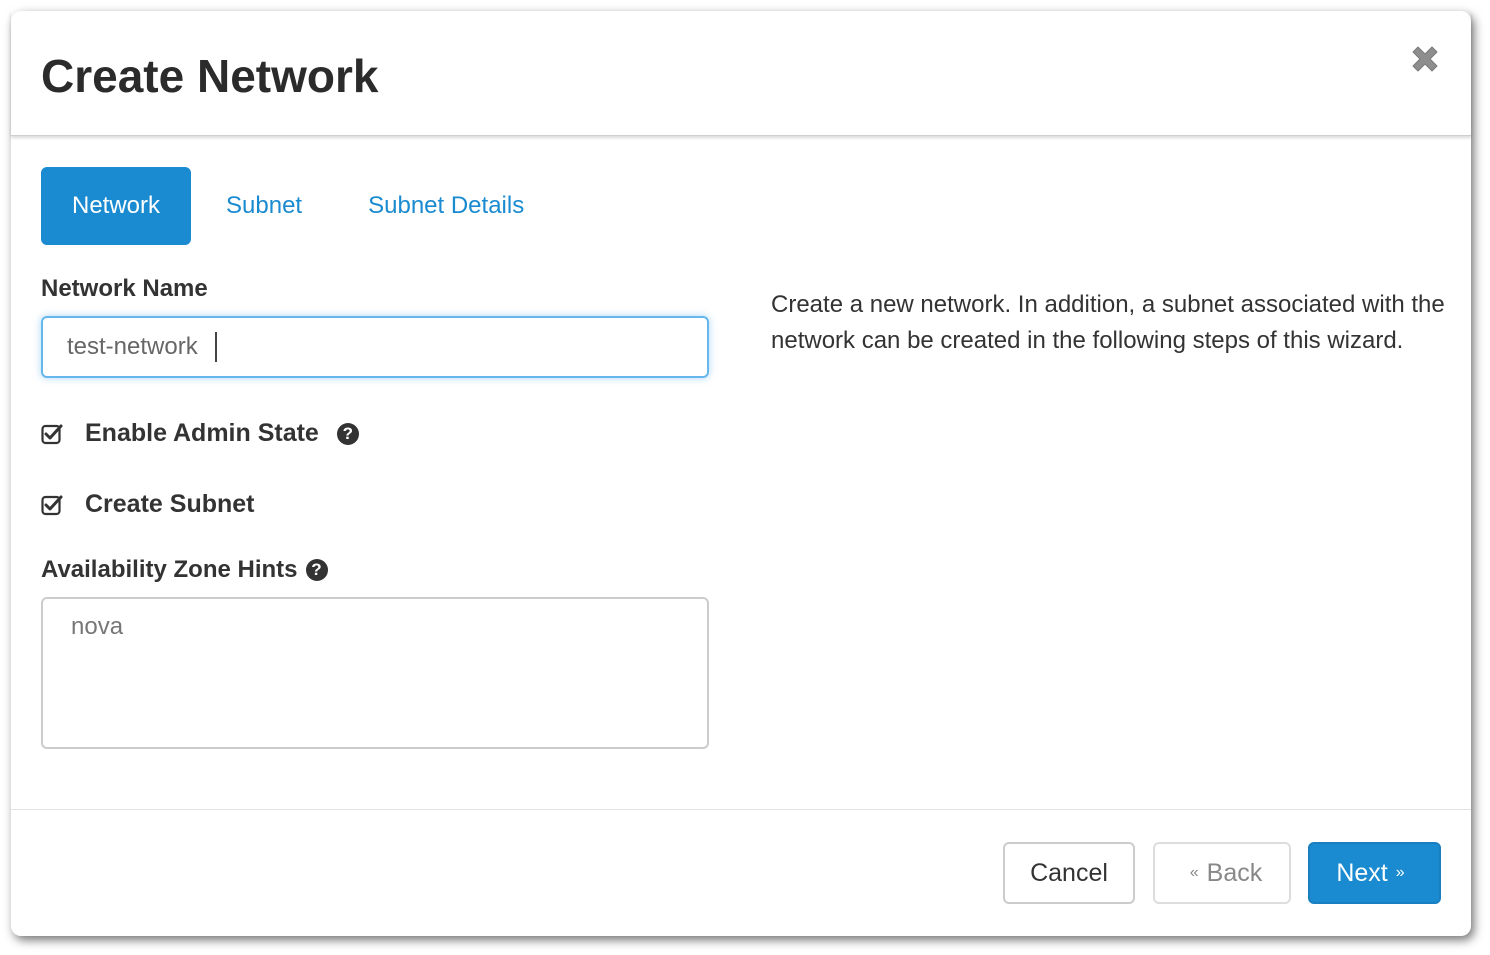 This screenshot has height=955, width=1490. I want to click on network-name-input, so click(375, 347).